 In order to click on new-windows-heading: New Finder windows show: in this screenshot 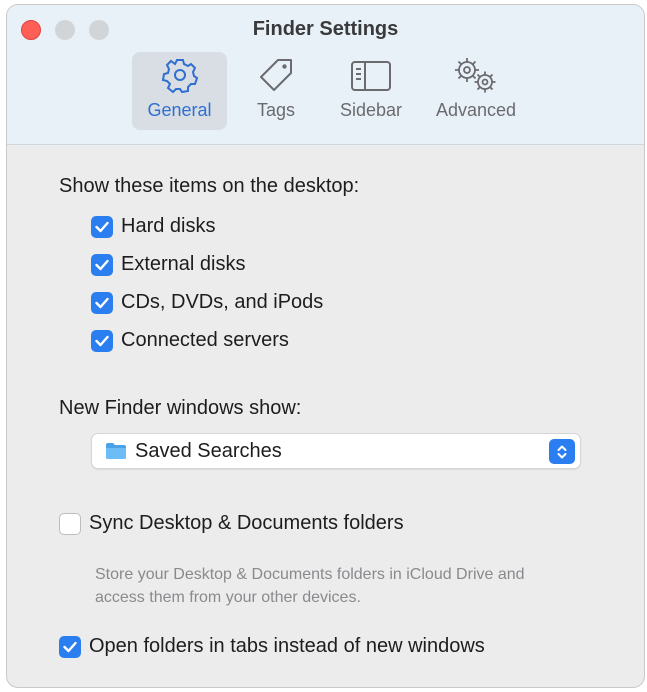, I will do `click(180, 408)`.